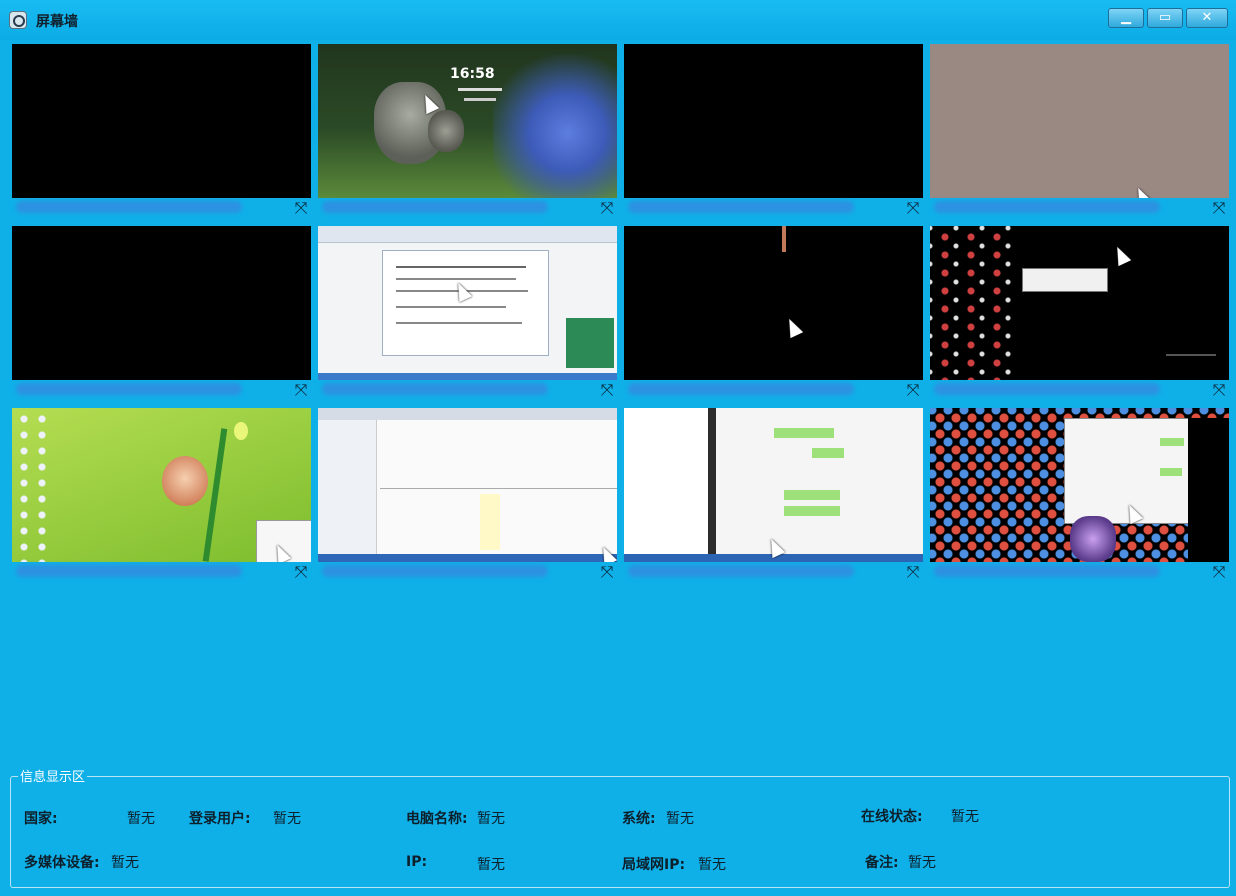  I want to click on system-label: 系统:, so click(639, 819).